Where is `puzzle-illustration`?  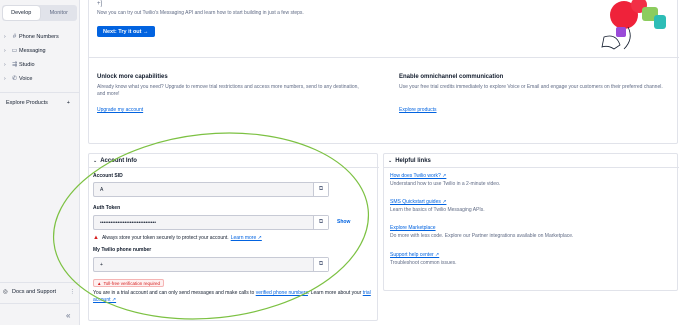
puzzle-illustration is located at coordinates (633, 25).